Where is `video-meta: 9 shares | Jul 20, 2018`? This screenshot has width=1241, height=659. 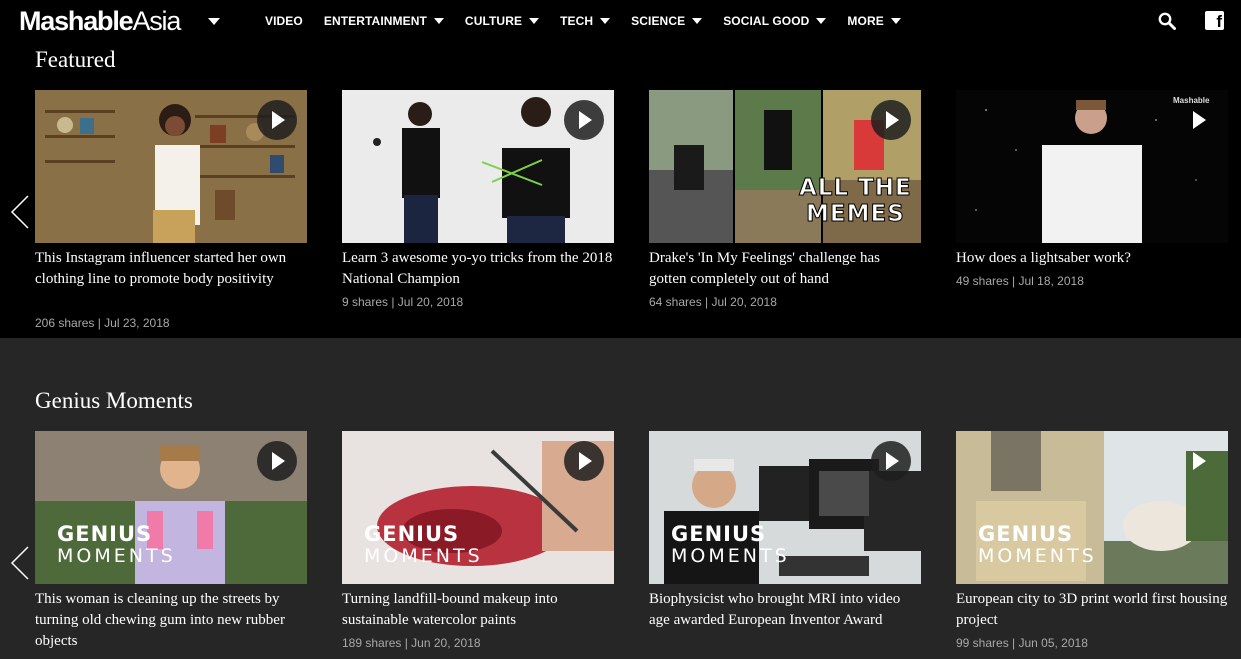
video-meta: 9 shares | Jul 20, 2018 is located at coordinates (403, 302).